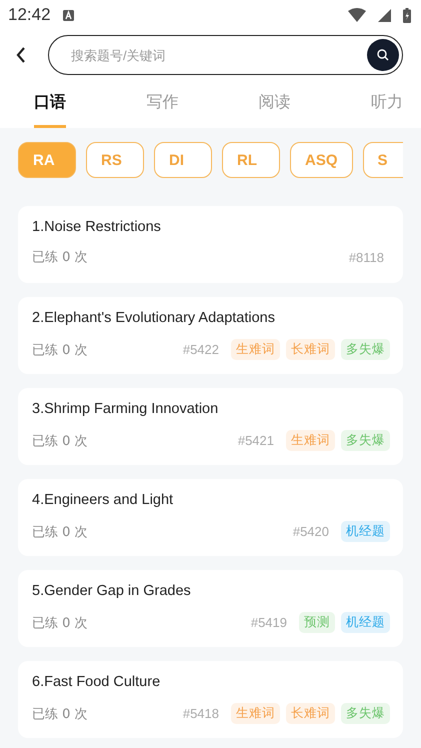  What do you see at coordinates (68, 15) in the screenshot?
I see `notification-icon` at bounding box center [68, 15].